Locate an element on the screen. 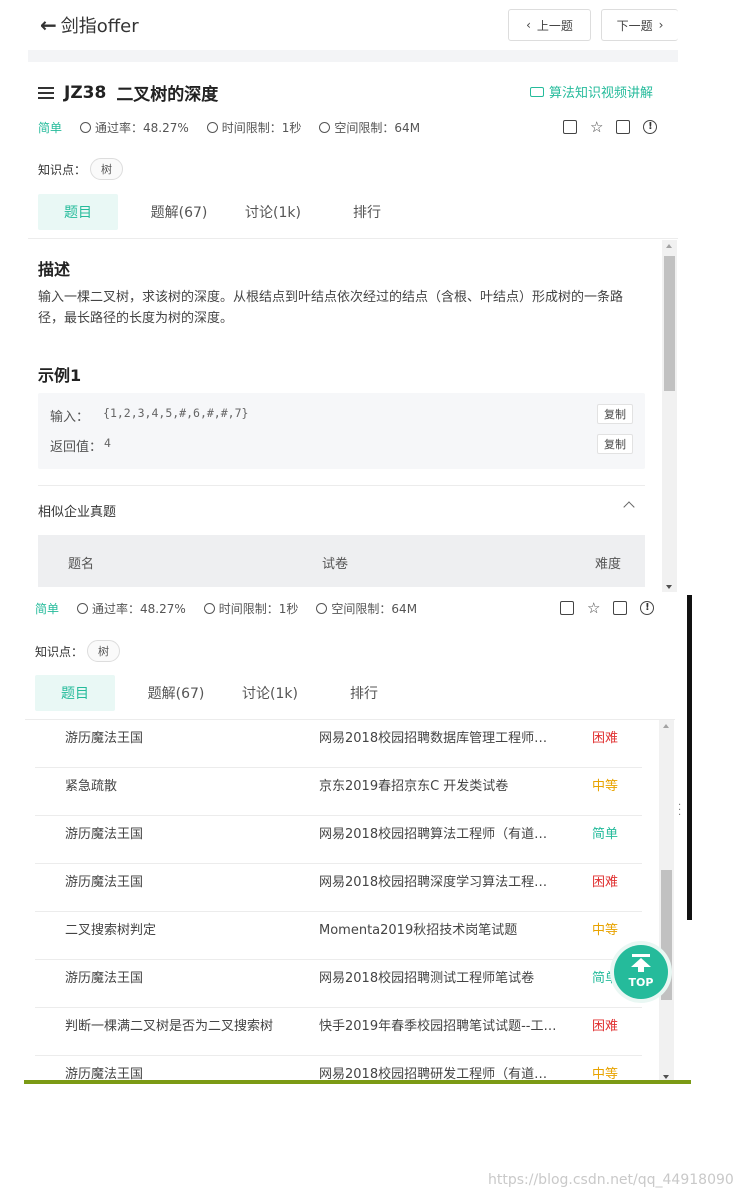 The image size is (740, 1200). table-row: 游历魔法王国 网易2018校园招聘深度学习算法工程… 困难 is located at coordinates (338, 888).